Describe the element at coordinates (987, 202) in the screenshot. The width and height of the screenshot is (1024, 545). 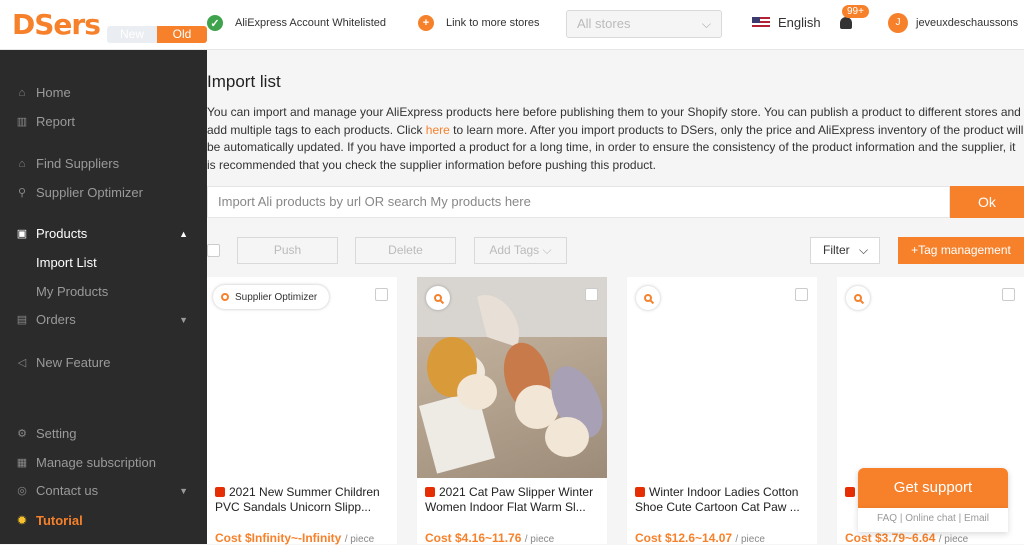
I see `ok-button: Ok` at that location.